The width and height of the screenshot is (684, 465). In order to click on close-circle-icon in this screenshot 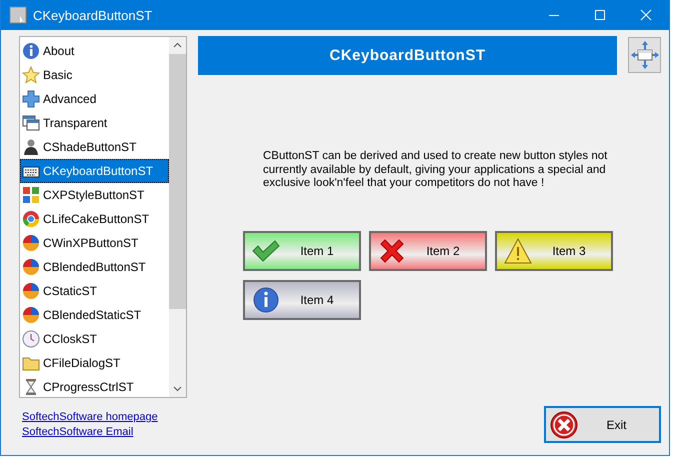, I will do `click(564, 424)`.